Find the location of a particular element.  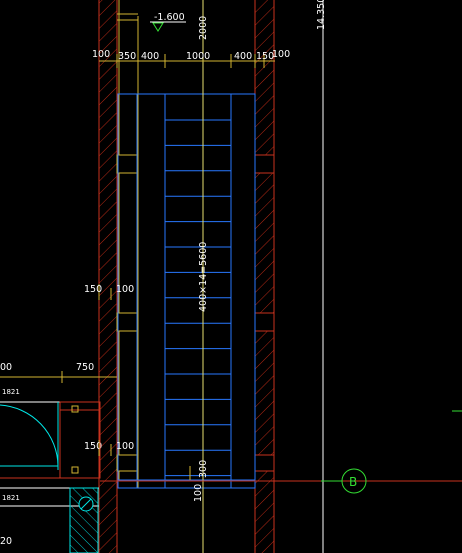

door-tag-upper: 1821 is located at coordinates (11, 392).